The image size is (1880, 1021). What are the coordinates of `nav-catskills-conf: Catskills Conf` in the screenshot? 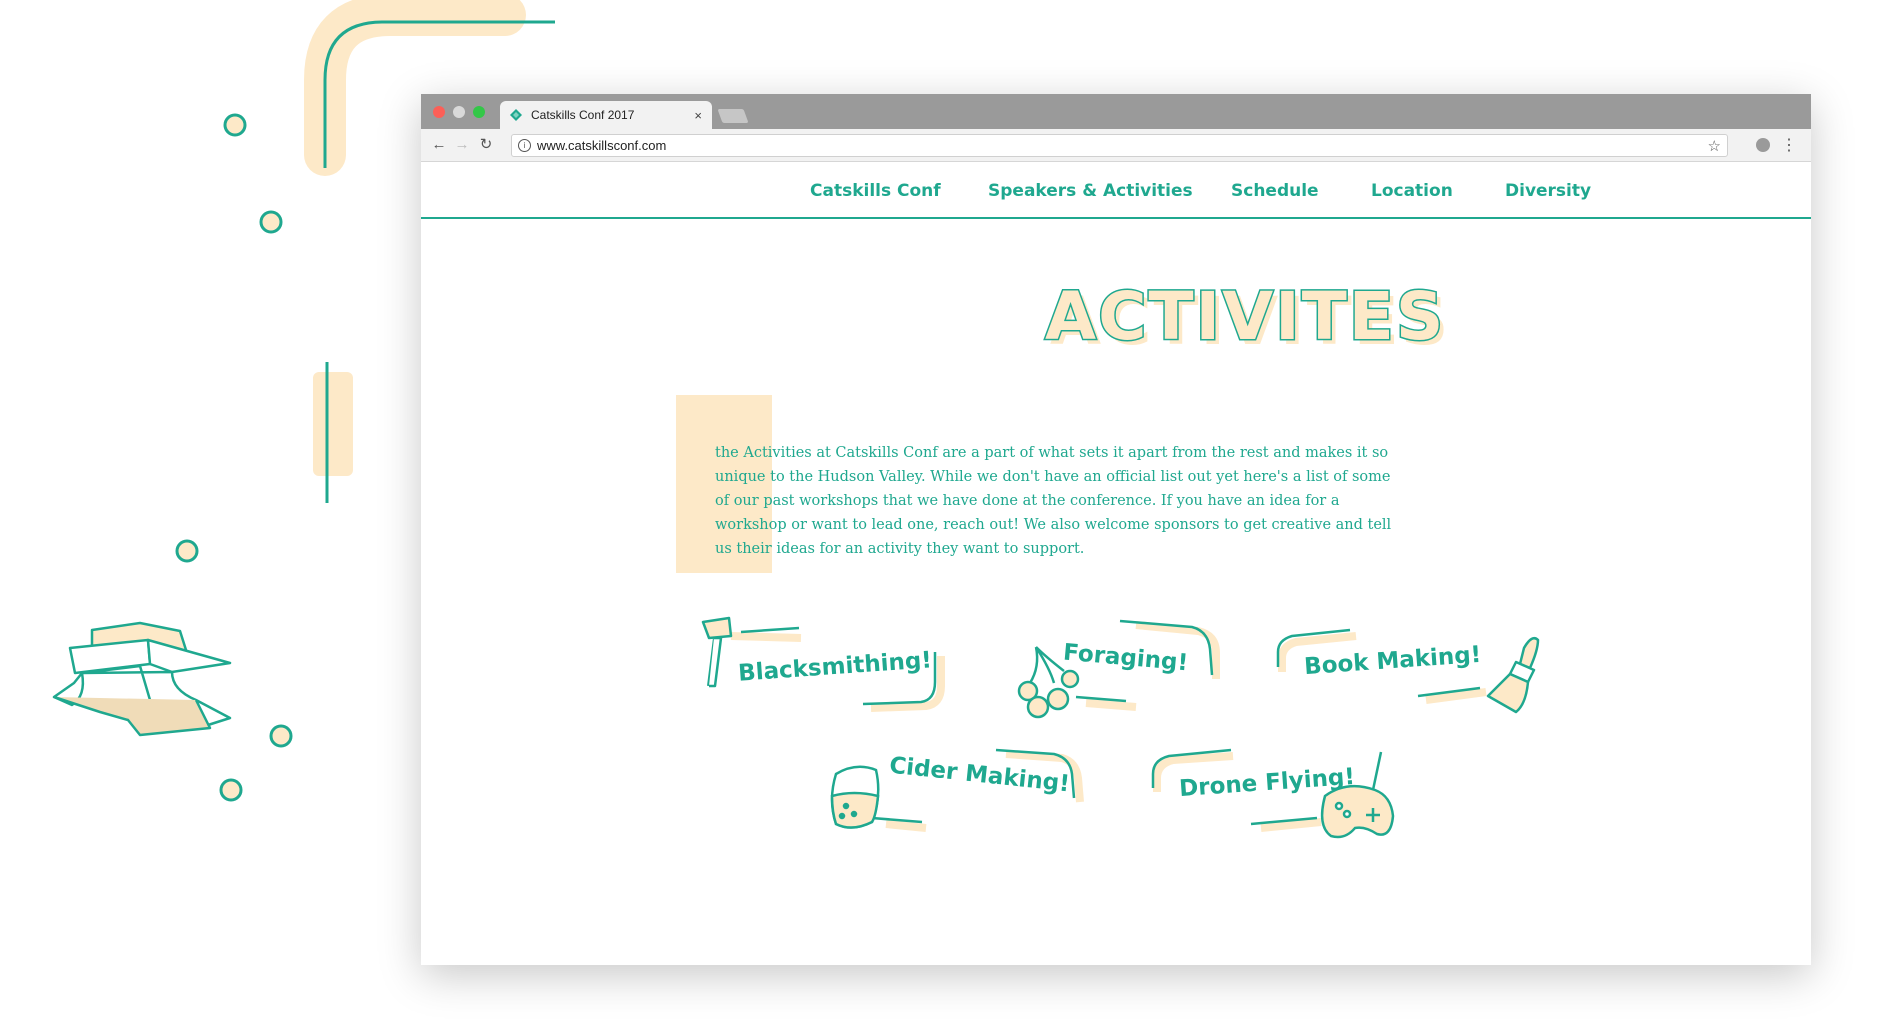 It's located at (875, 191).